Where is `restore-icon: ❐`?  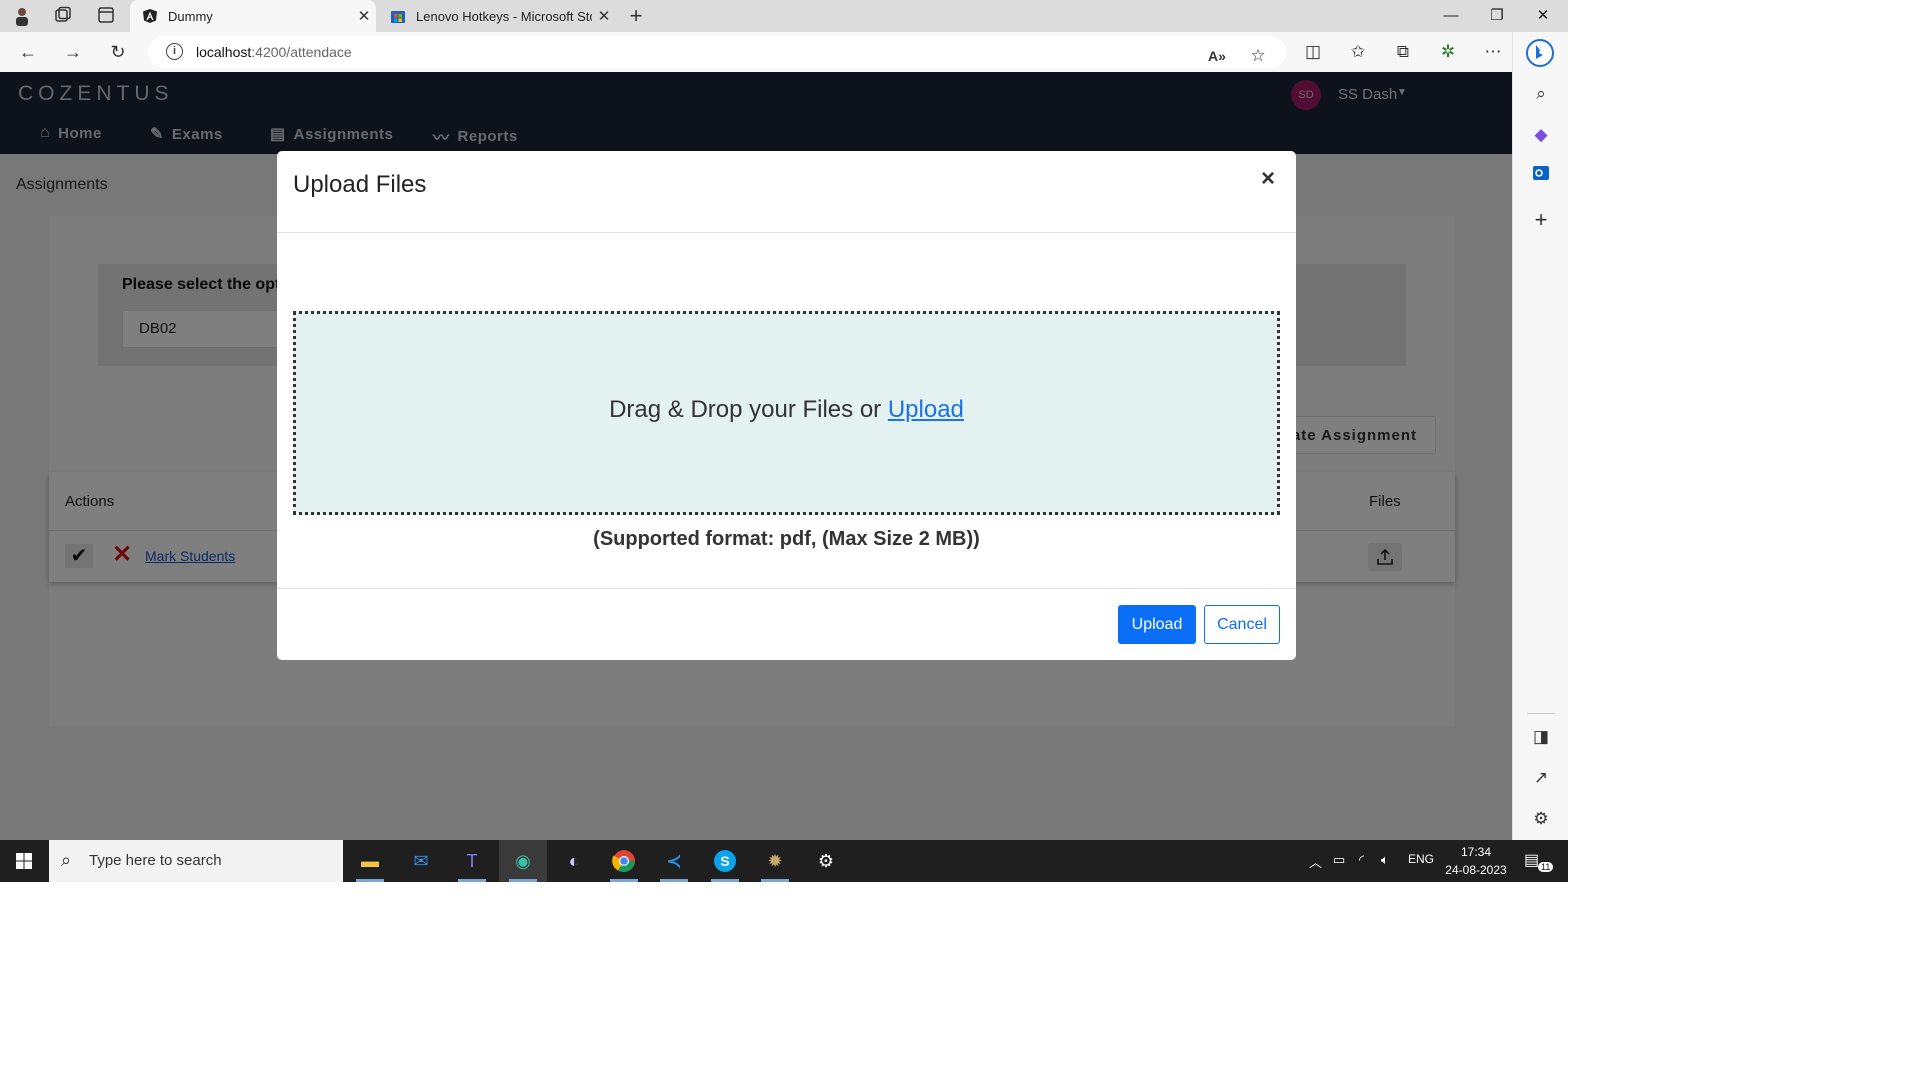 restore-icon: ❐ is located at coordinates (1497, 16).